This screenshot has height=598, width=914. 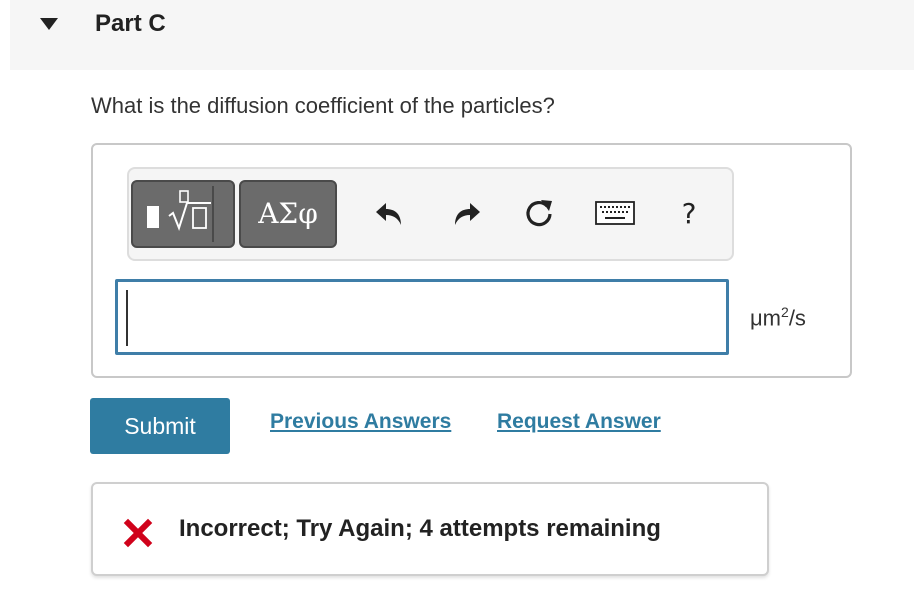 What do you see at coordinates (288, 214) in the screenshot?
I see `greek-symbols-button: ΑΣφ` at bounding box center [288, 214].